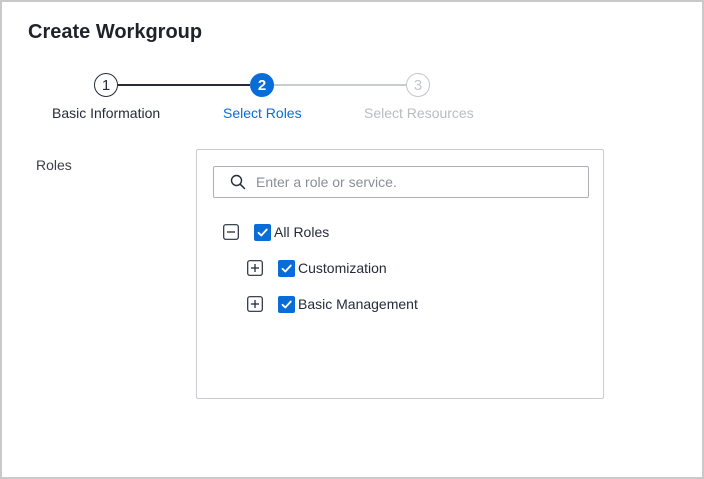  I want to click on customization-checkbox, so click(286, 268).